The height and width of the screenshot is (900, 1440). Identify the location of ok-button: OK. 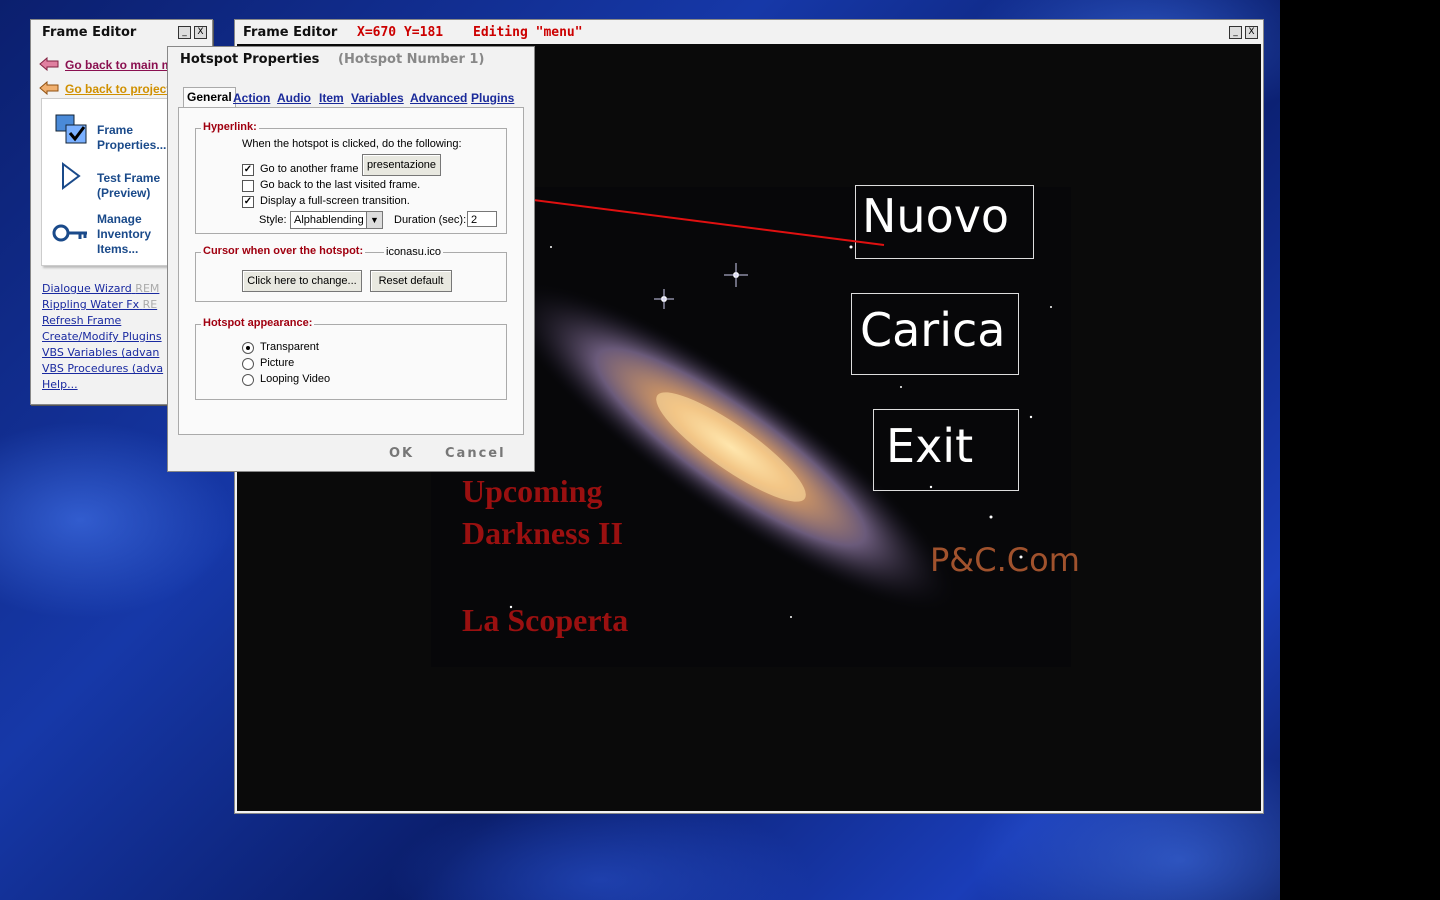
(401, 453).